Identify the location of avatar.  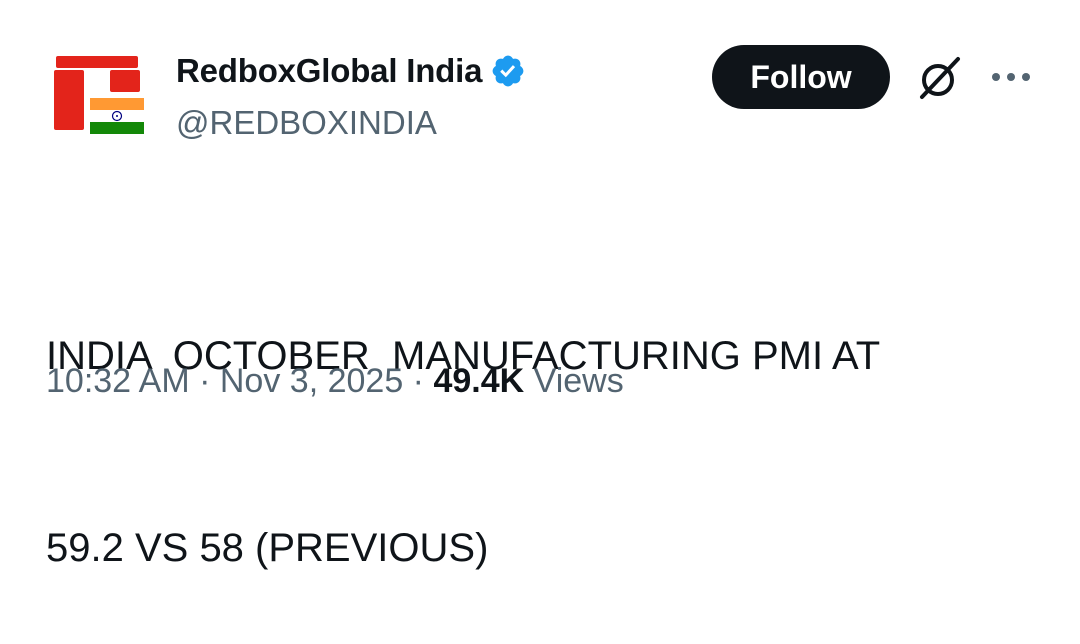
(99, 96).